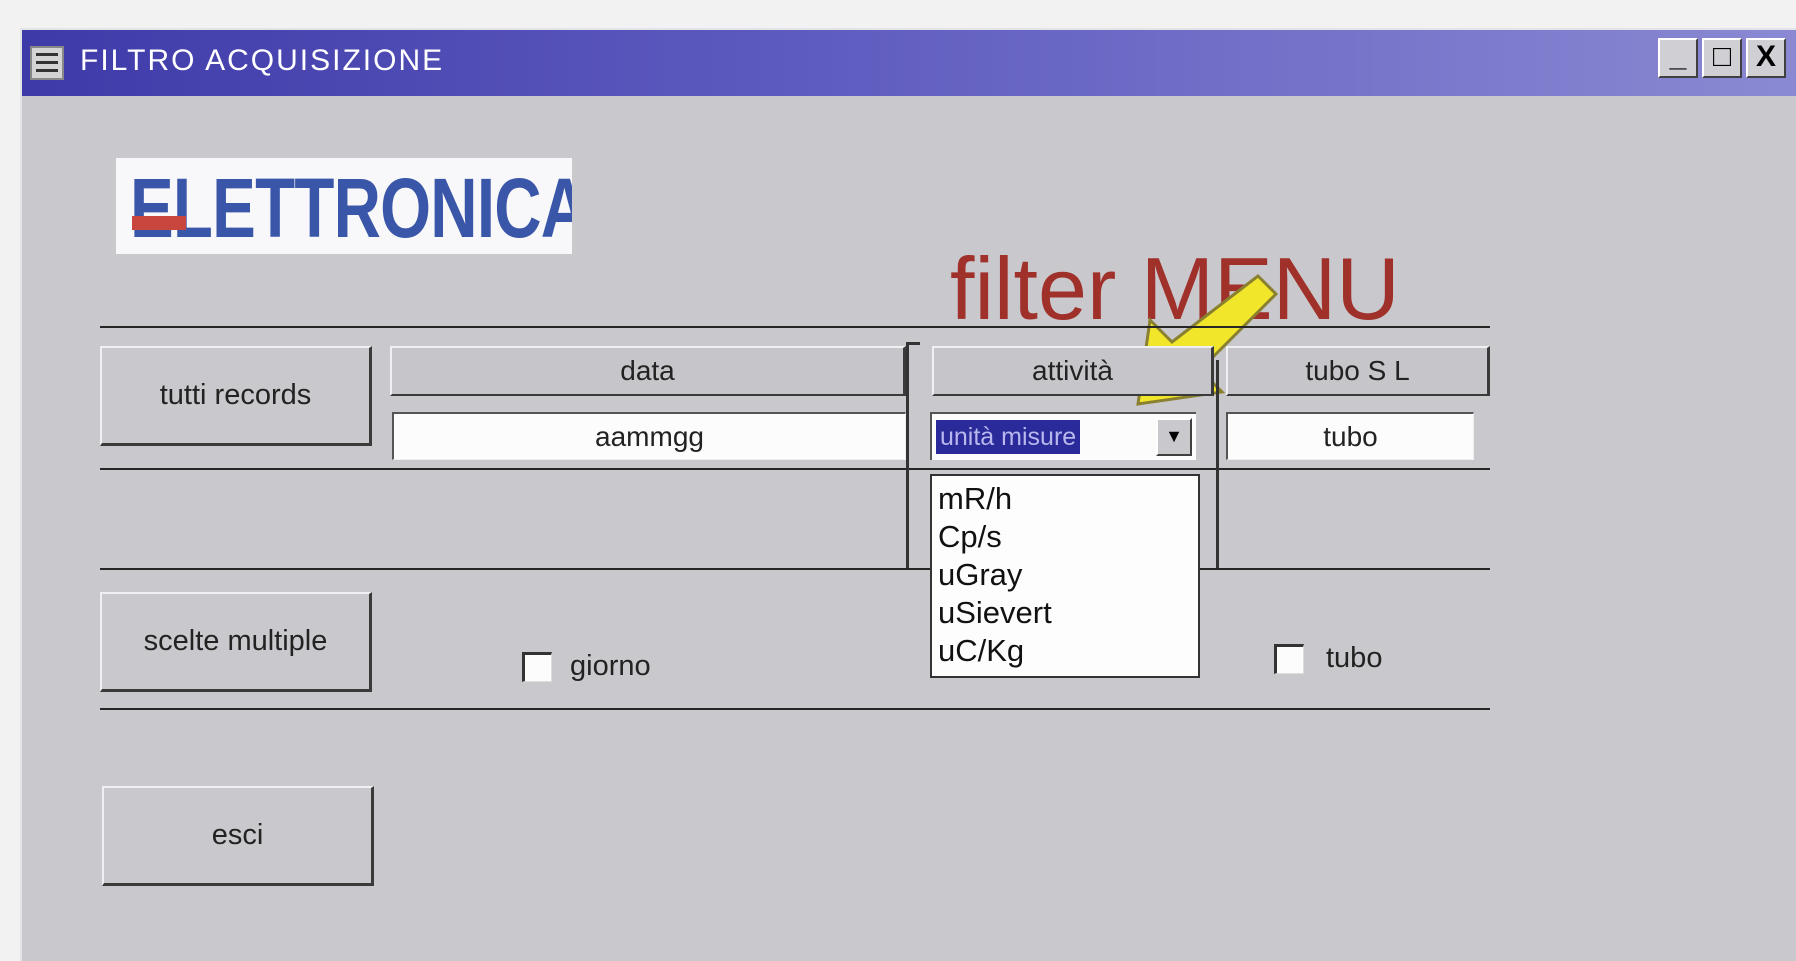 This screenshot has height=961, width=1796. Describe the element at coordinates (238, 836) in the screenshot. I see `exit-button: esci` at that location.